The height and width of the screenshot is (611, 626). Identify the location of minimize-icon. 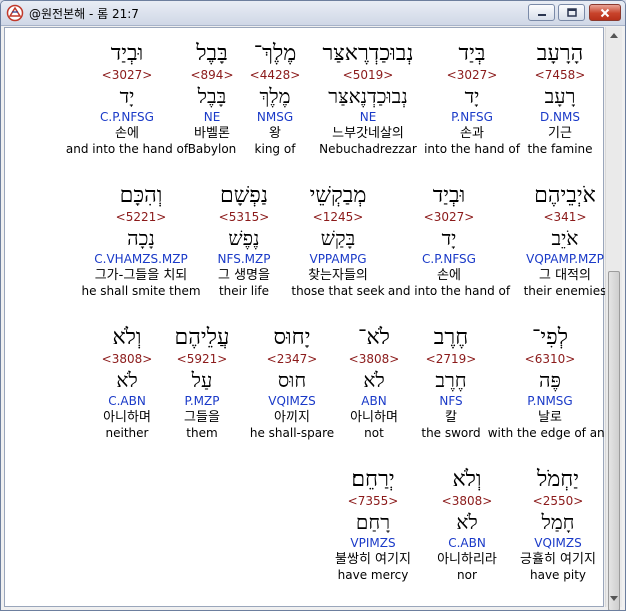
(541, 14).